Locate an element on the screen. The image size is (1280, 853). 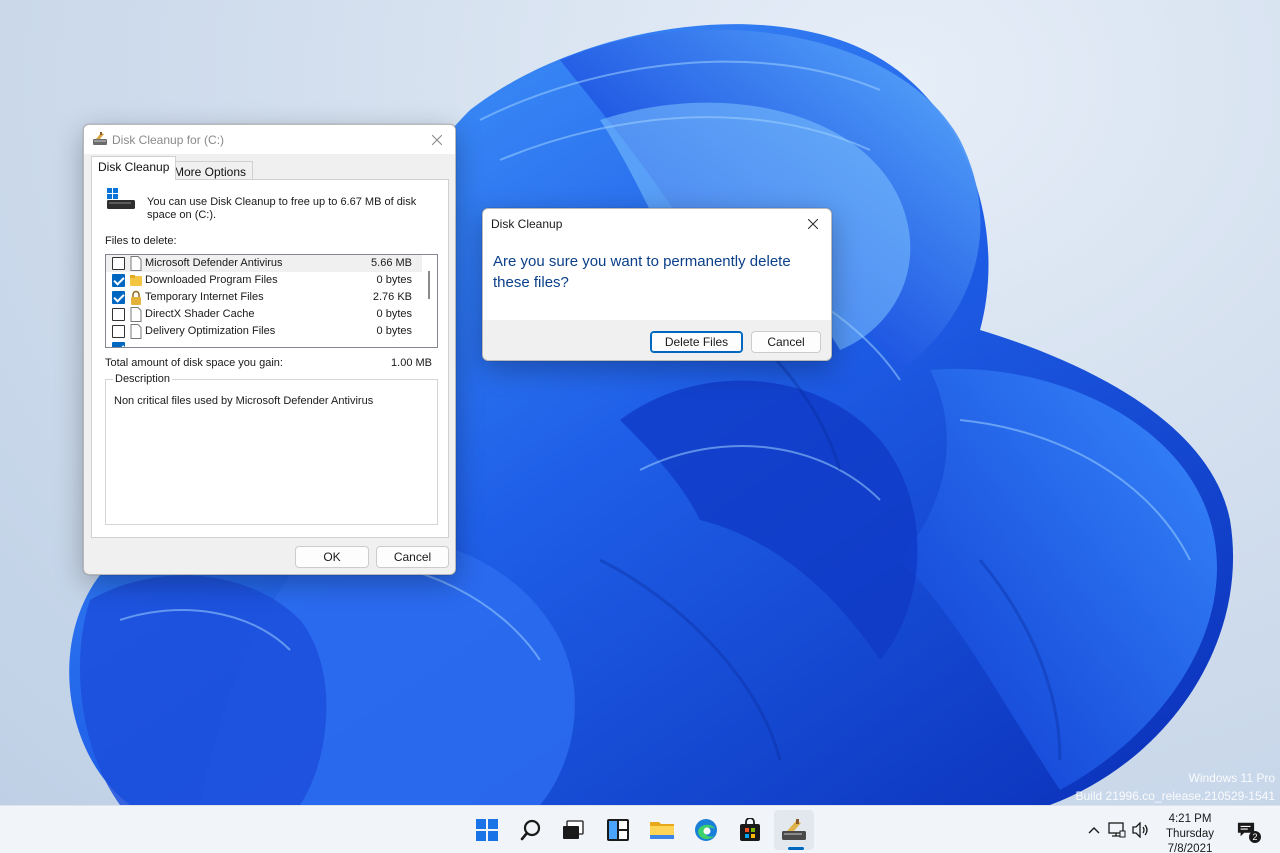
clock-day: Thursday is located at coordinates (1190, 834).